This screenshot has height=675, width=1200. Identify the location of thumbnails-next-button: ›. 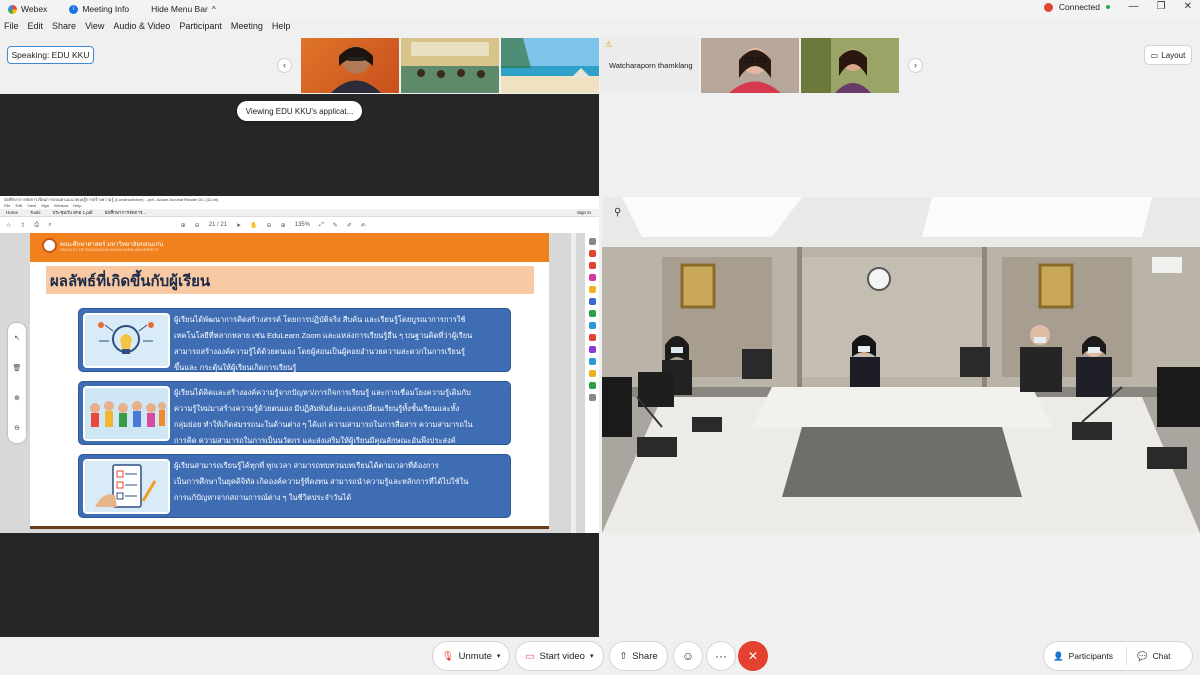
(915, 65).